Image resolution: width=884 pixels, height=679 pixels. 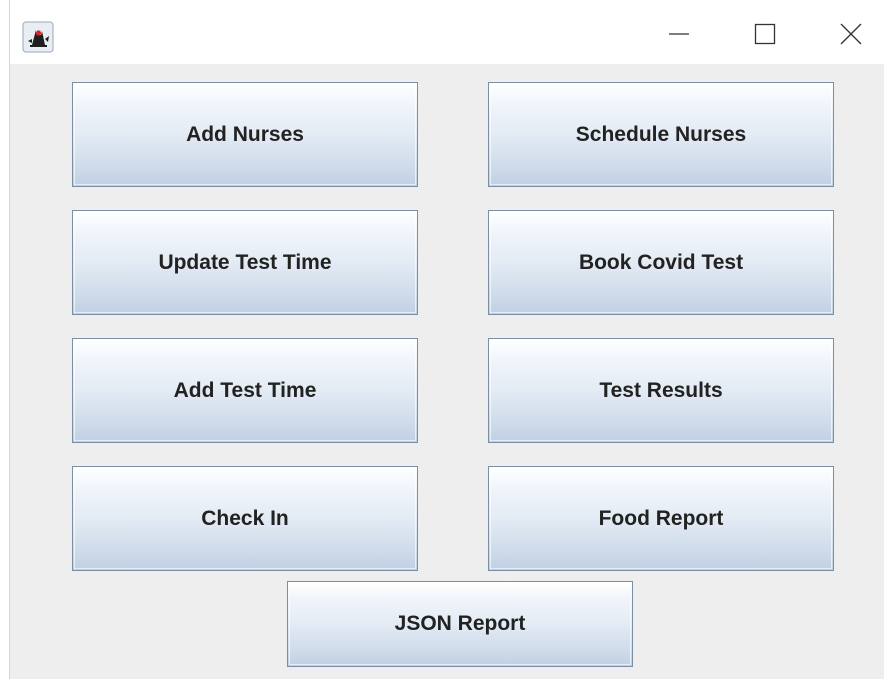 I want to click on window-left-edge, so click(x=5, y=339).